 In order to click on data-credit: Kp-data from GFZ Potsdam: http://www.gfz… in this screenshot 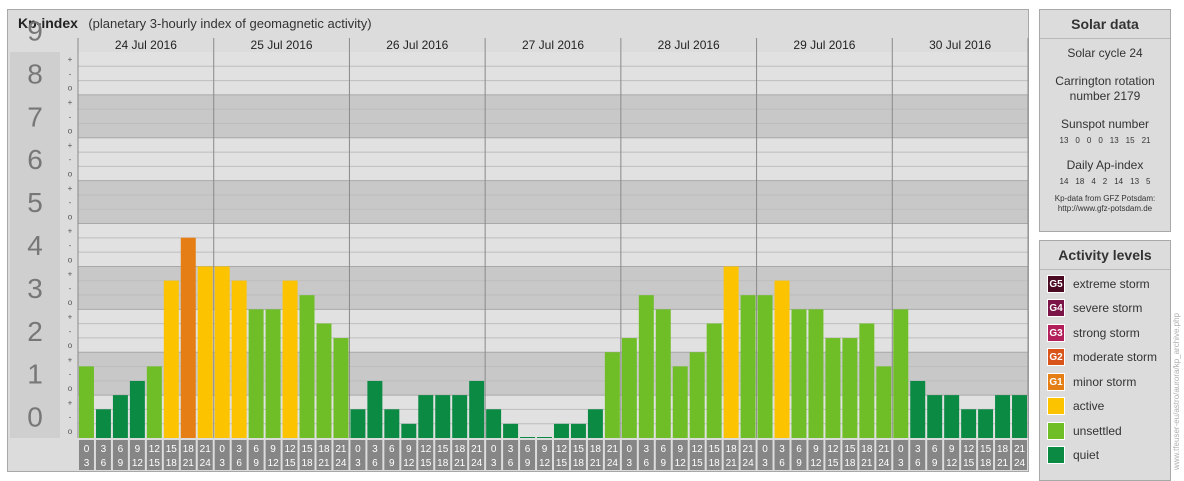, I will do `click(1105, 204)`.